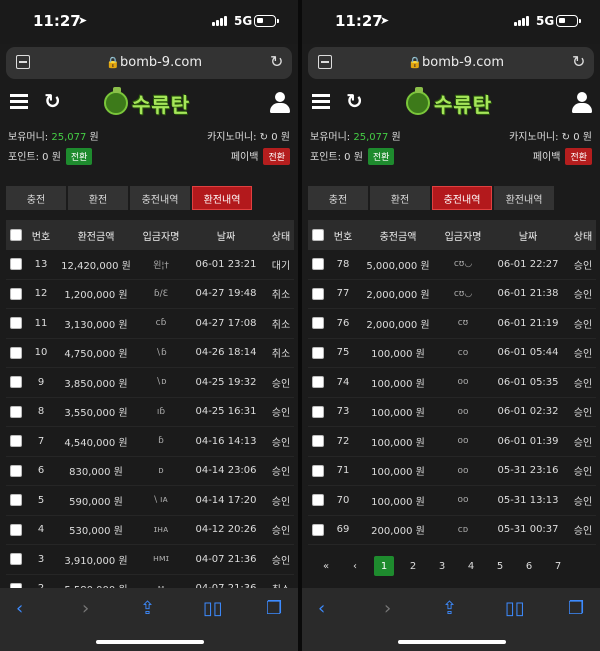 Image resolution: width=600 pixels, height=651 pixels. What do you see at coordinates (326, 566) in the screenshot?
I see `page-link: «` at bounding box center [326, 566].